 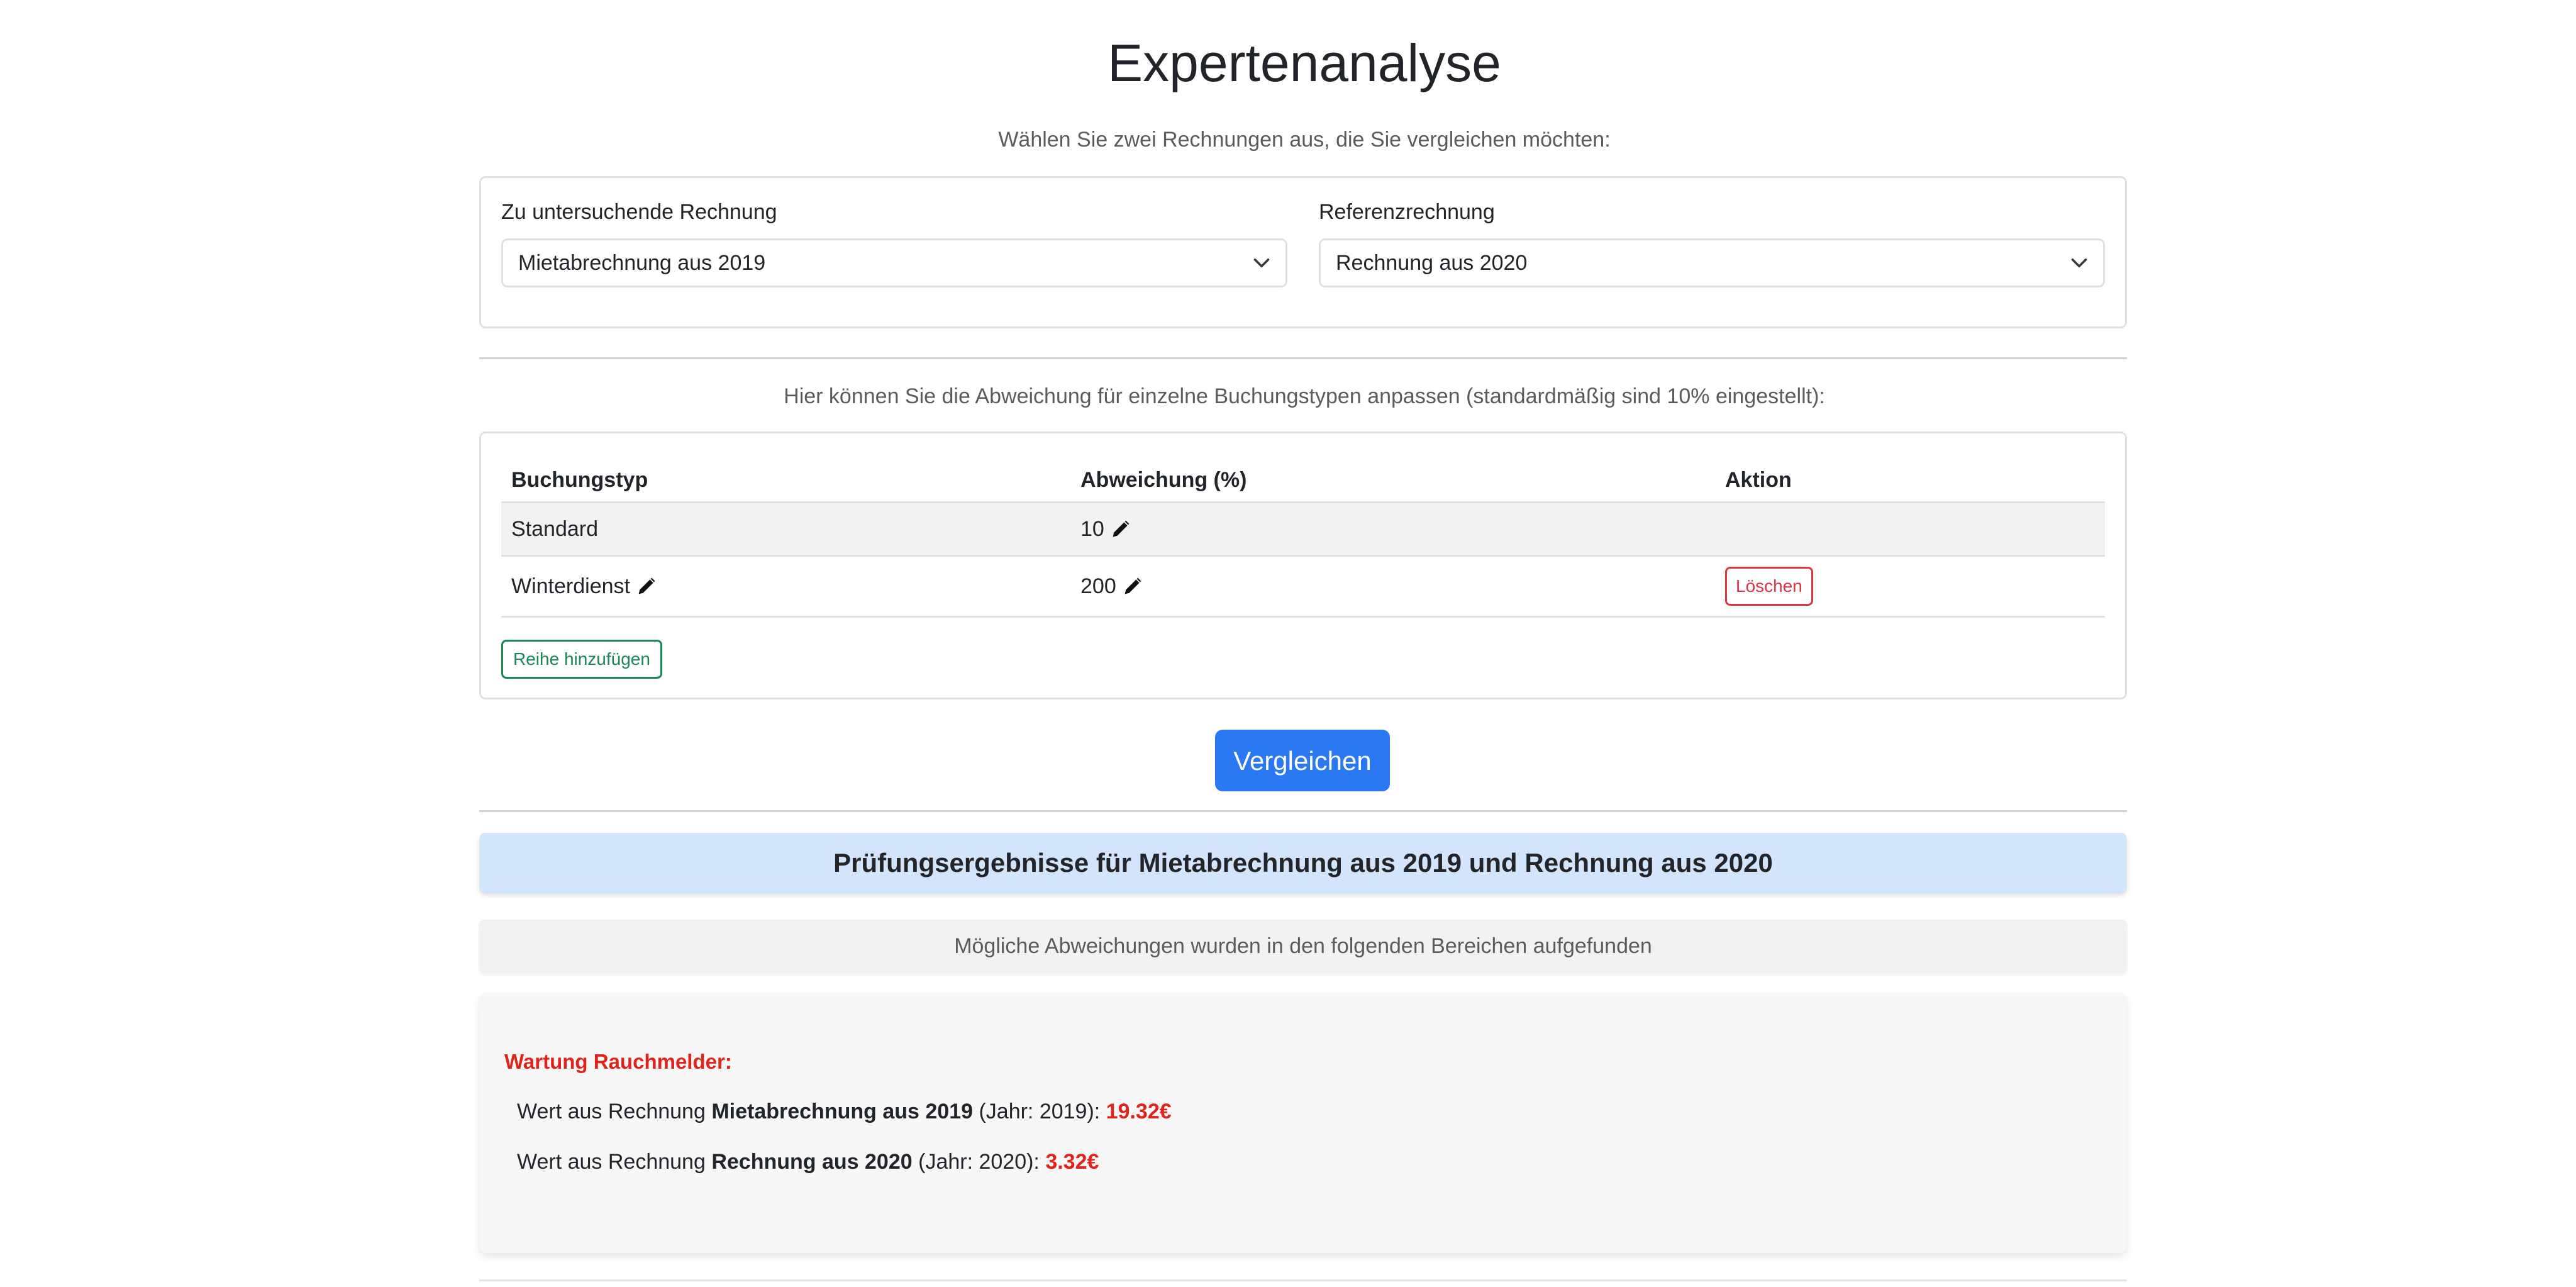 What do you see at coordinates (812, 1162) in the screenshot?
I see `finding-invoice-name: Rechnung aus 2020` at bounding box center [812, 1162].